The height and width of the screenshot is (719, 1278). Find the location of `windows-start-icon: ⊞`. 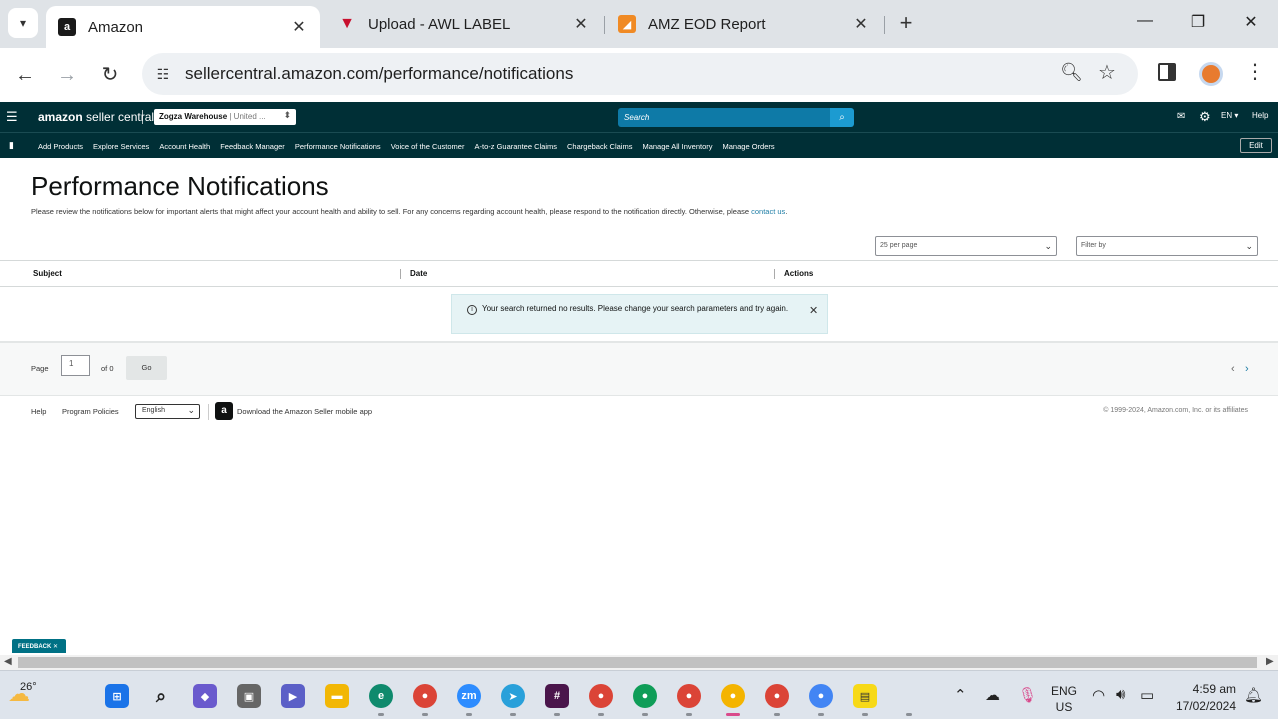

windows-start-icon: ⊞ is located at coordinates (117, 696).